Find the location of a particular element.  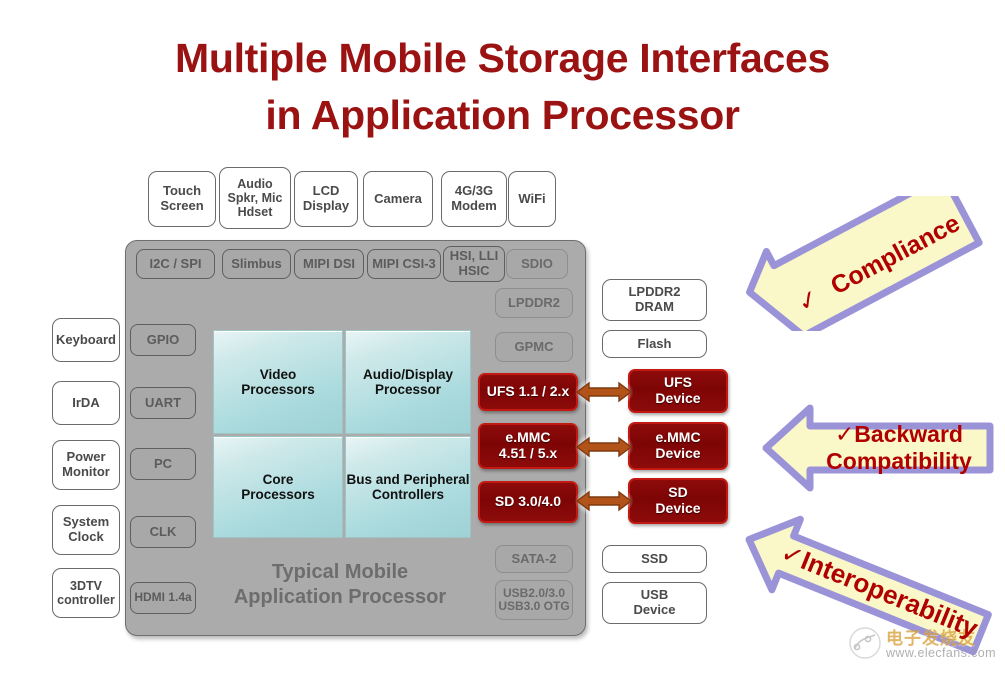

peripheral-label: IrDA is located at coordinates (86, 402).